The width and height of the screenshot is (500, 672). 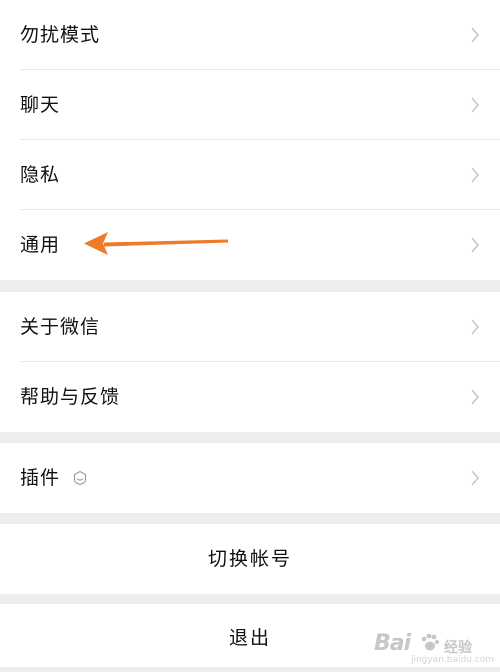 What do you see at coordinates (40, 175) in the screenshot?
I see `row-label: 隐私` at bounding box center [40, 175].